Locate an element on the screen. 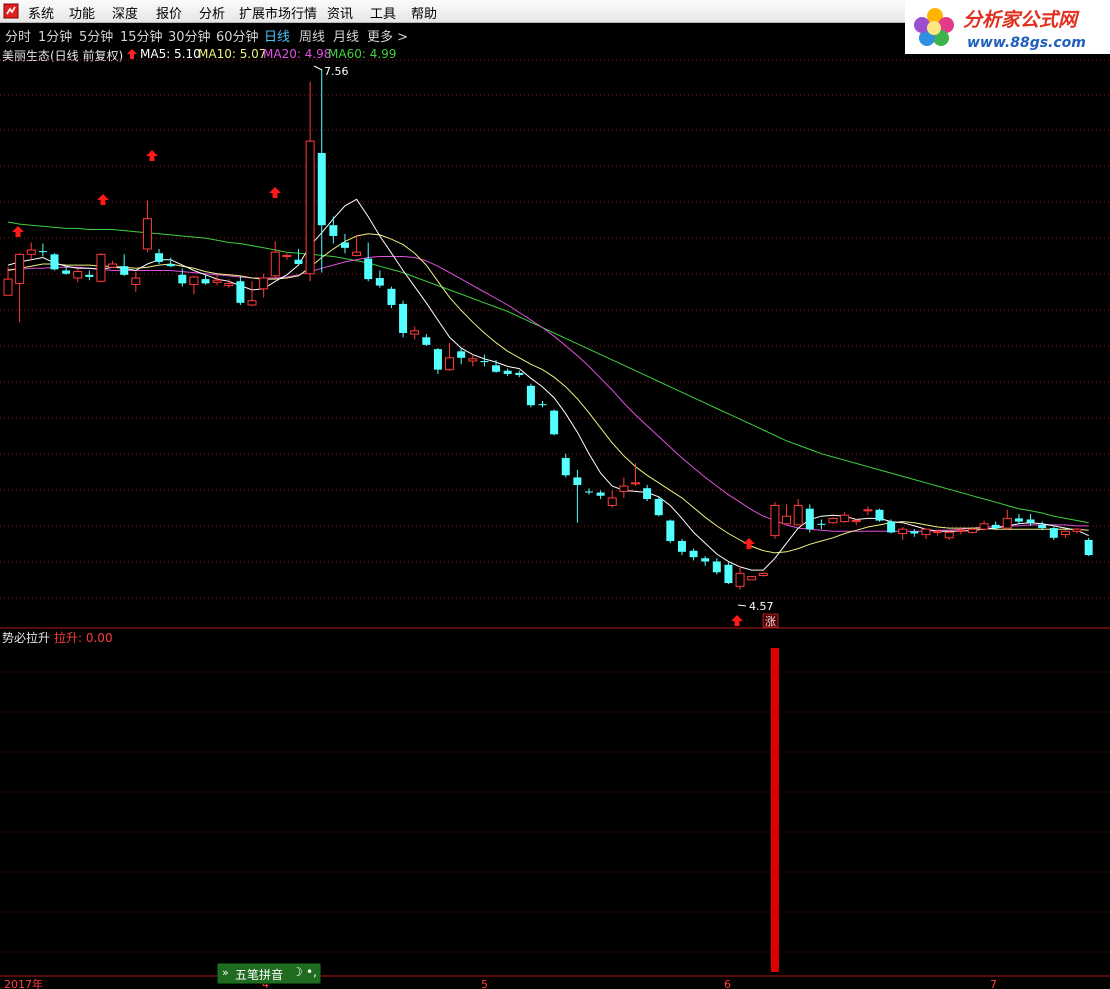 This screenshot has width=1110, height=989. menu-tools: 工具 is located at coordinates (383, 12).